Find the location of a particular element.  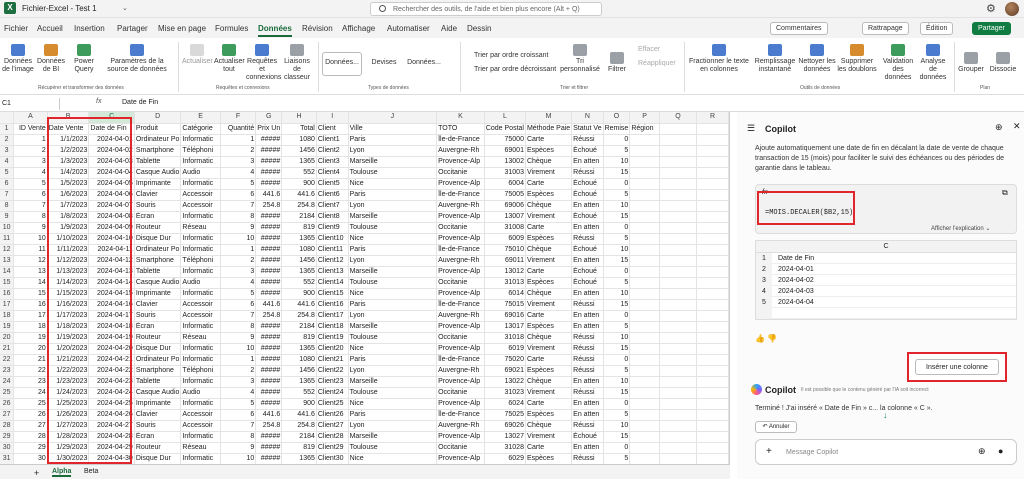

cell: Code Postal is located at coordinates (505, 129).